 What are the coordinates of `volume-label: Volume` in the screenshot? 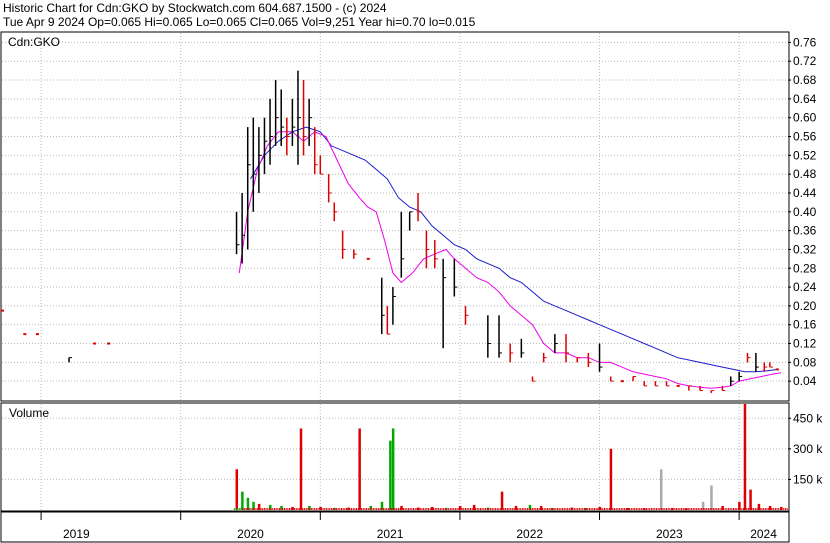 It's located at (29, 413).